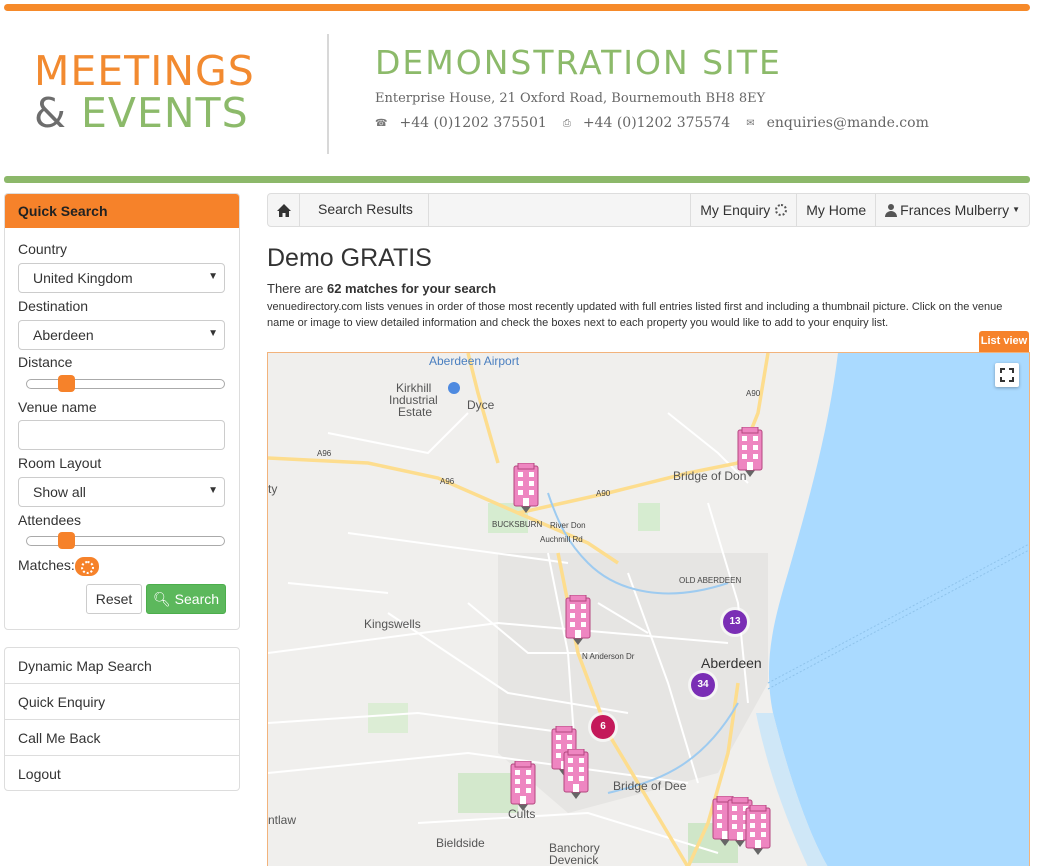 This screenshot has width=1037, height=866. I want to click on breadcrumb-search-results: Search Results, so click(364, 210).